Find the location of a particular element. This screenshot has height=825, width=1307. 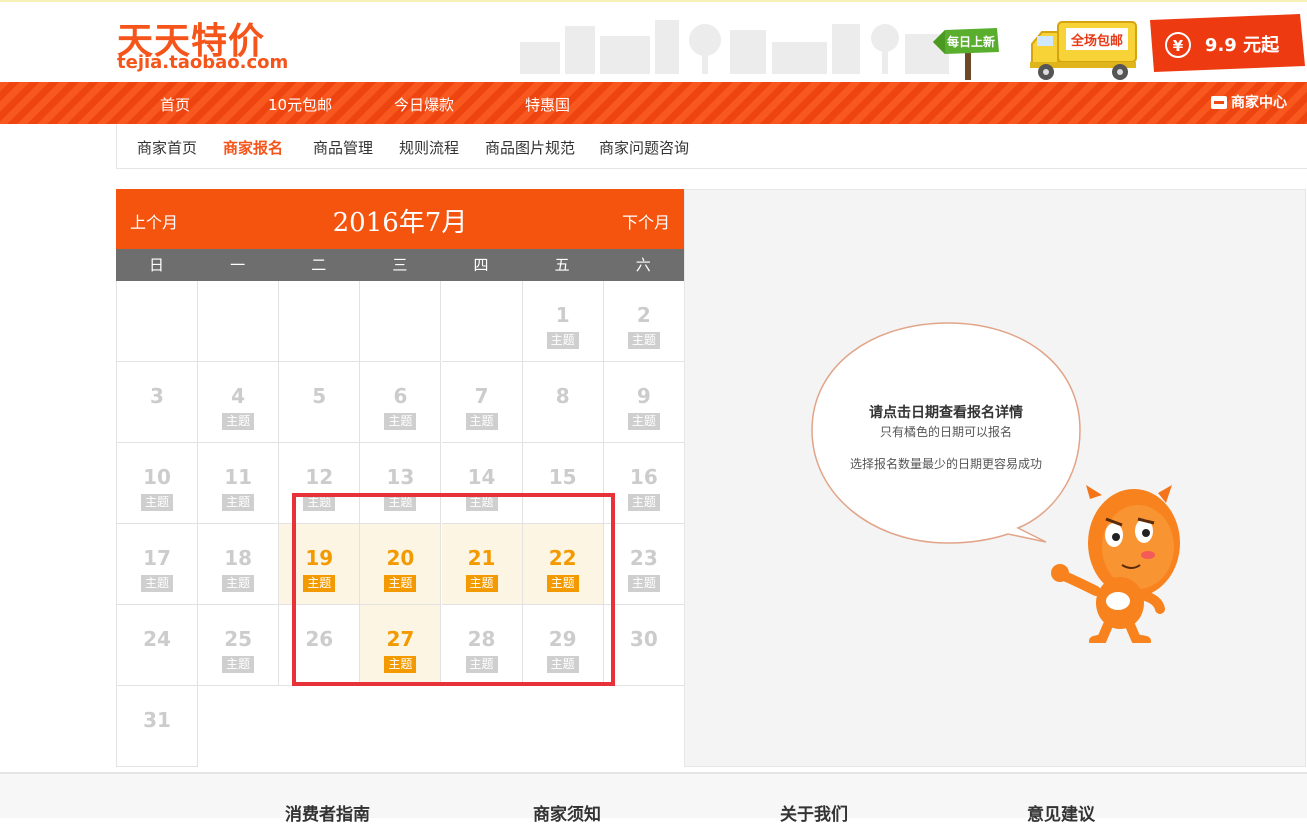

nav-item-hot-today: 今日爆款 is located at coordinates (424, 104).